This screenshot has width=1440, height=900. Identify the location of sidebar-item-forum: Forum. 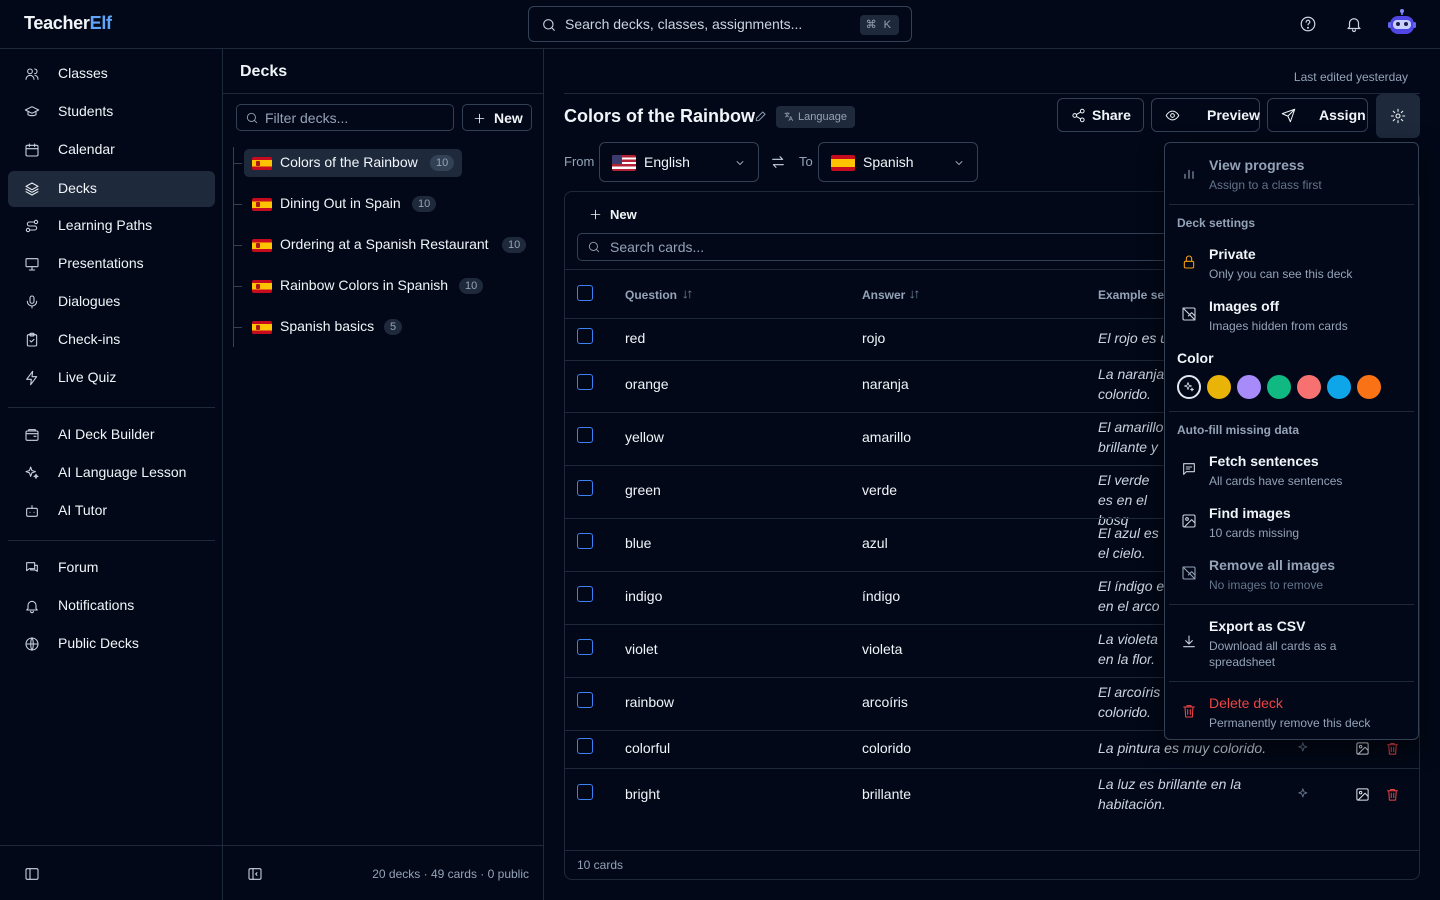
(111, 568).